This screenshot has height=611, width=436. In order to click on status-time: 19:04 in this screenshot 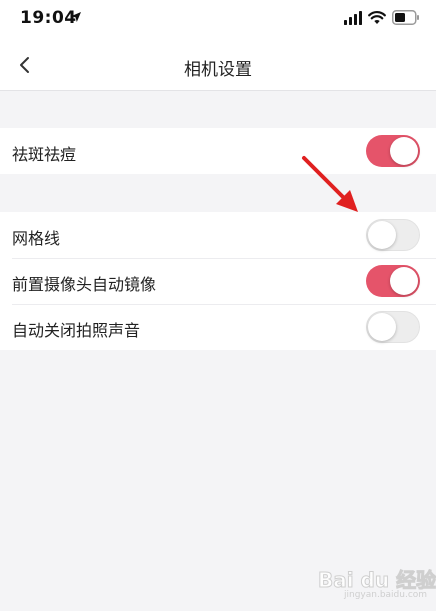, I will do `click(48, 18)`.